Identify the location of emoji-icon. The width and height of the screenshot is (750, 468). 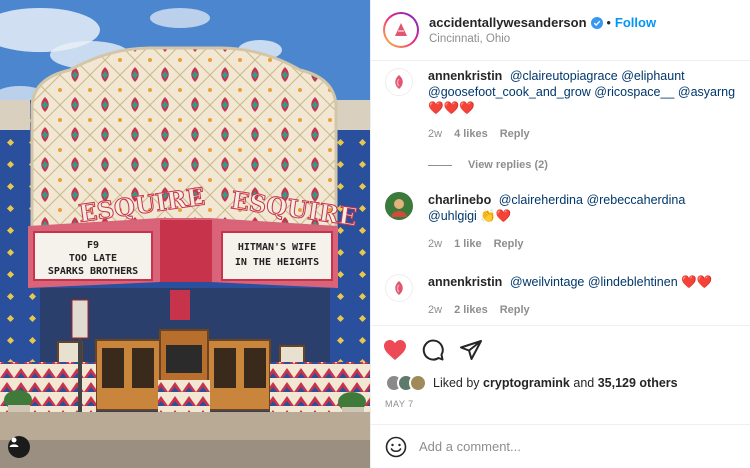
(396, 447).